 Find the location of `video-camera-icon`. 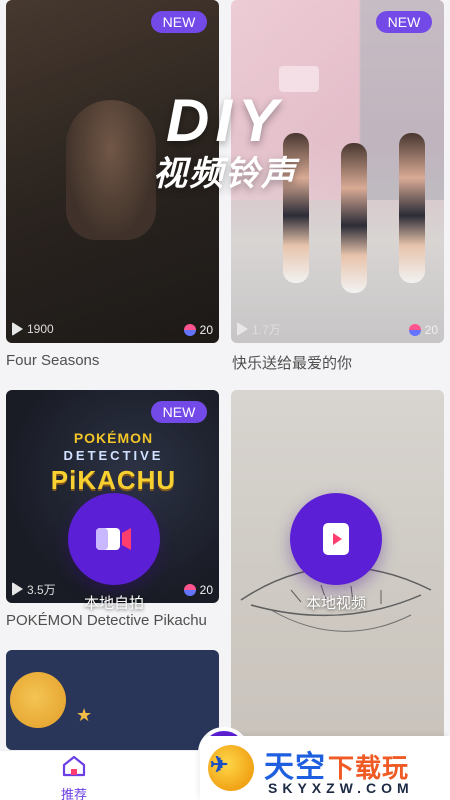

video-camera-icon is located at coordinates (114, 539).